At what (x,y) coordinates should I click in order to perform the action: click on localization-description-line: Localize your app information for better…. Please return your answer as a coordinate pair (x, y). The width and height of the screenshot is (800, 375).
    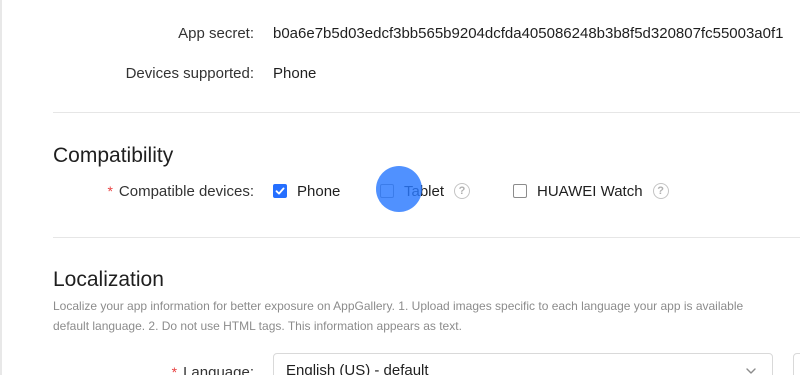
    Looking at the image, I should click on (398, 306).